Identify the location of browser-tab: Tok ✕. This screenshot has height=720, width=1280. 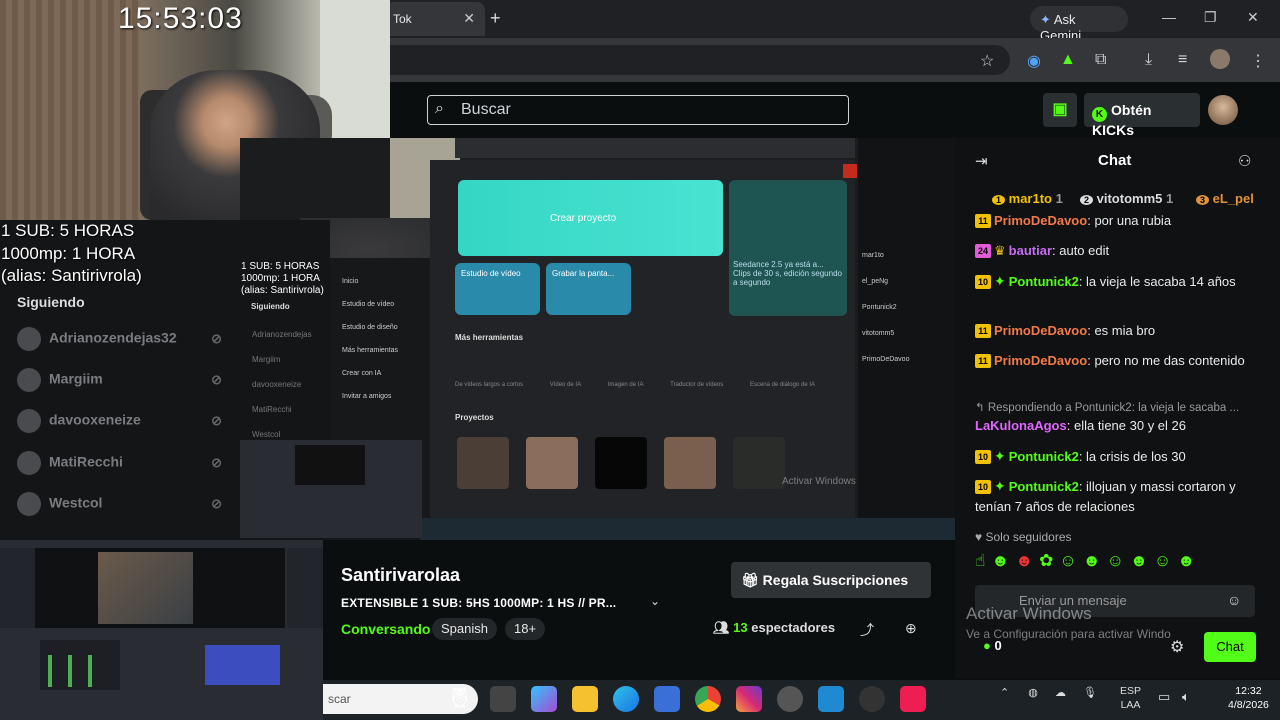
(435, 19).